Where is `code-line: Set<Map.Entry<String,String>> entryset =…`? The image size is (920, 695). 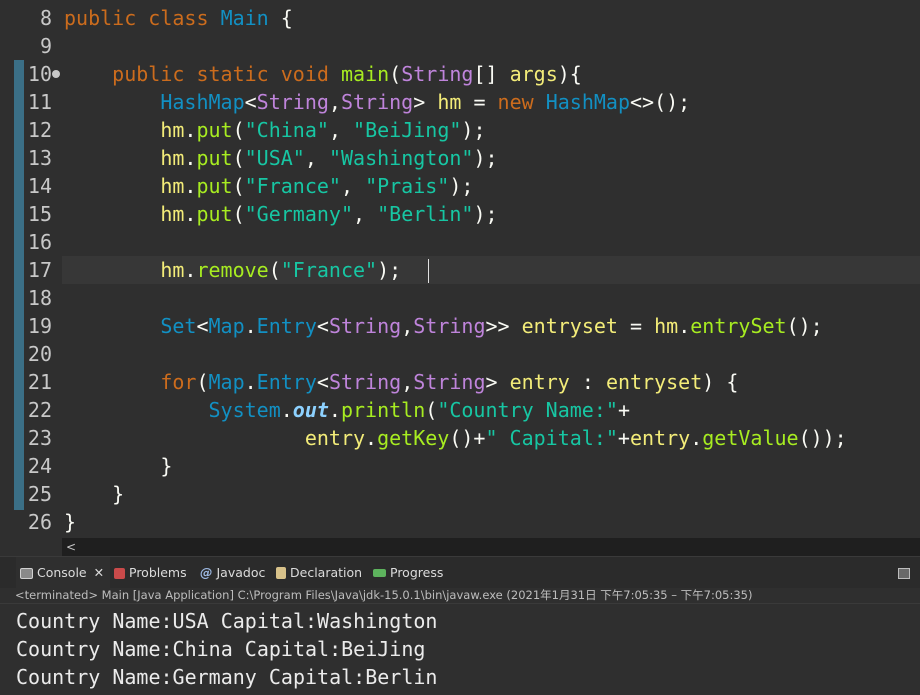 code-line: Set<Map.Entry<String,String>> entryset =… is located at coordinates (443, 326).